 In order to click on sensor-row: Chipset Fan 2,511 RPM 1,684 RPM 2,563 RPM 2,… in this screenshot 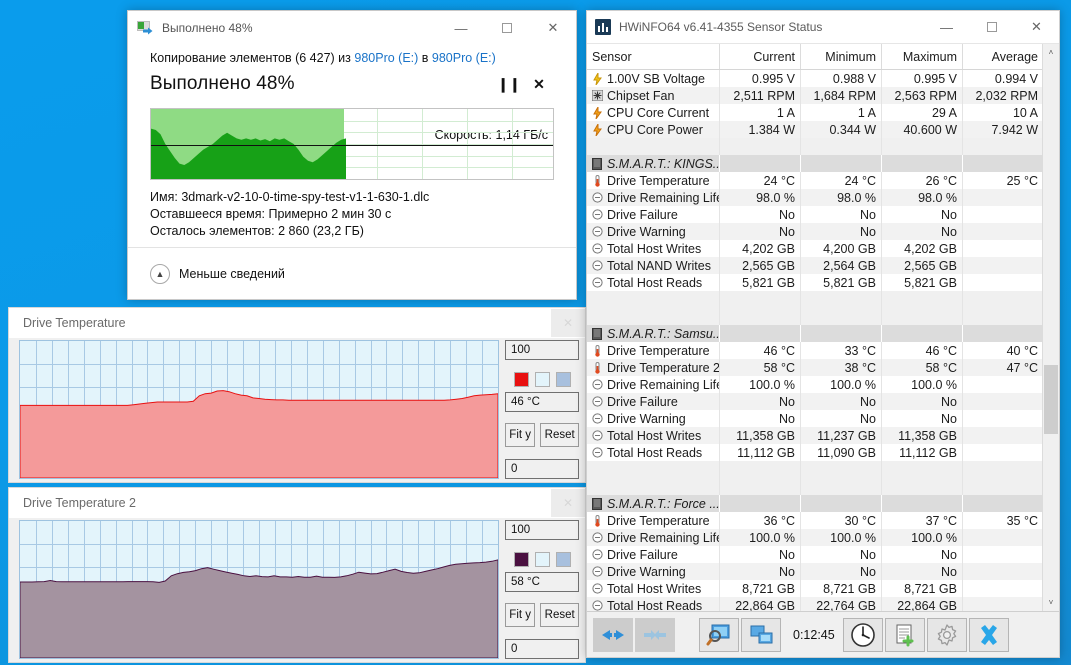, I will do `click(814, 95)`.